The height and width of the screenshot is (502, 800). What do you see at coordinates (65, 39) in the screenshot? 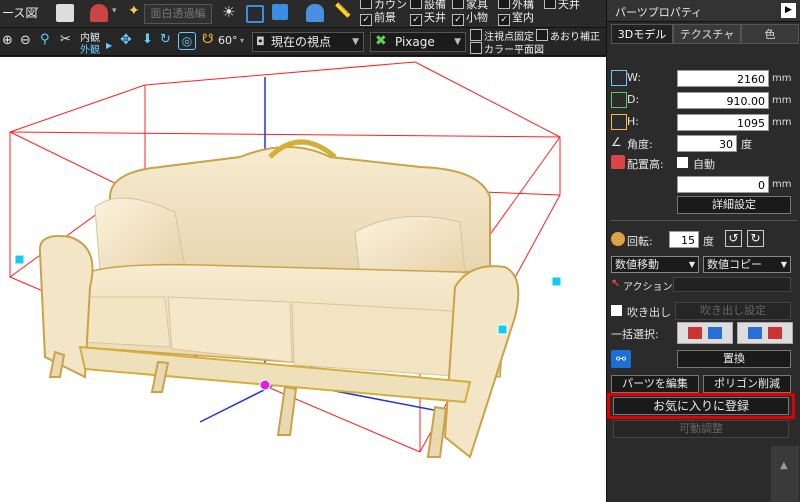
I see `tools-icon: ✂` at bounding box center [65, 39].